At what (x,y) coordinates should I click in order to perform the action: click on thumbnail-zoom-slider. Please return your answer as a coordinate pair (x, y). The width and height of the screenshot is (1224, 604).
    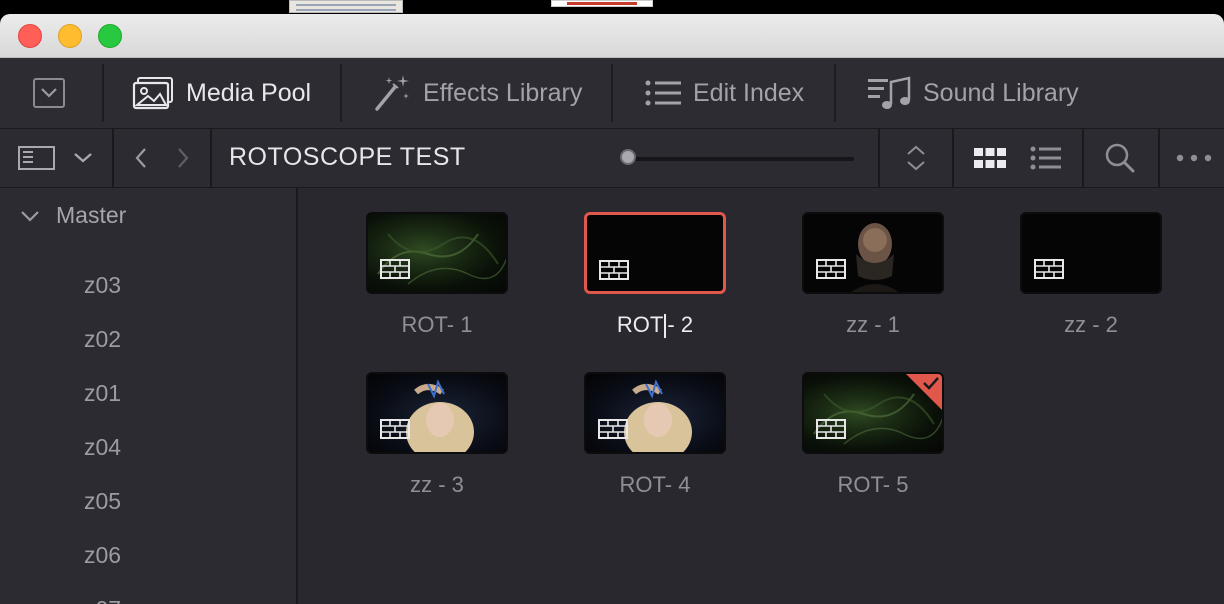
    Looking at the image, I should click on (737, 157).